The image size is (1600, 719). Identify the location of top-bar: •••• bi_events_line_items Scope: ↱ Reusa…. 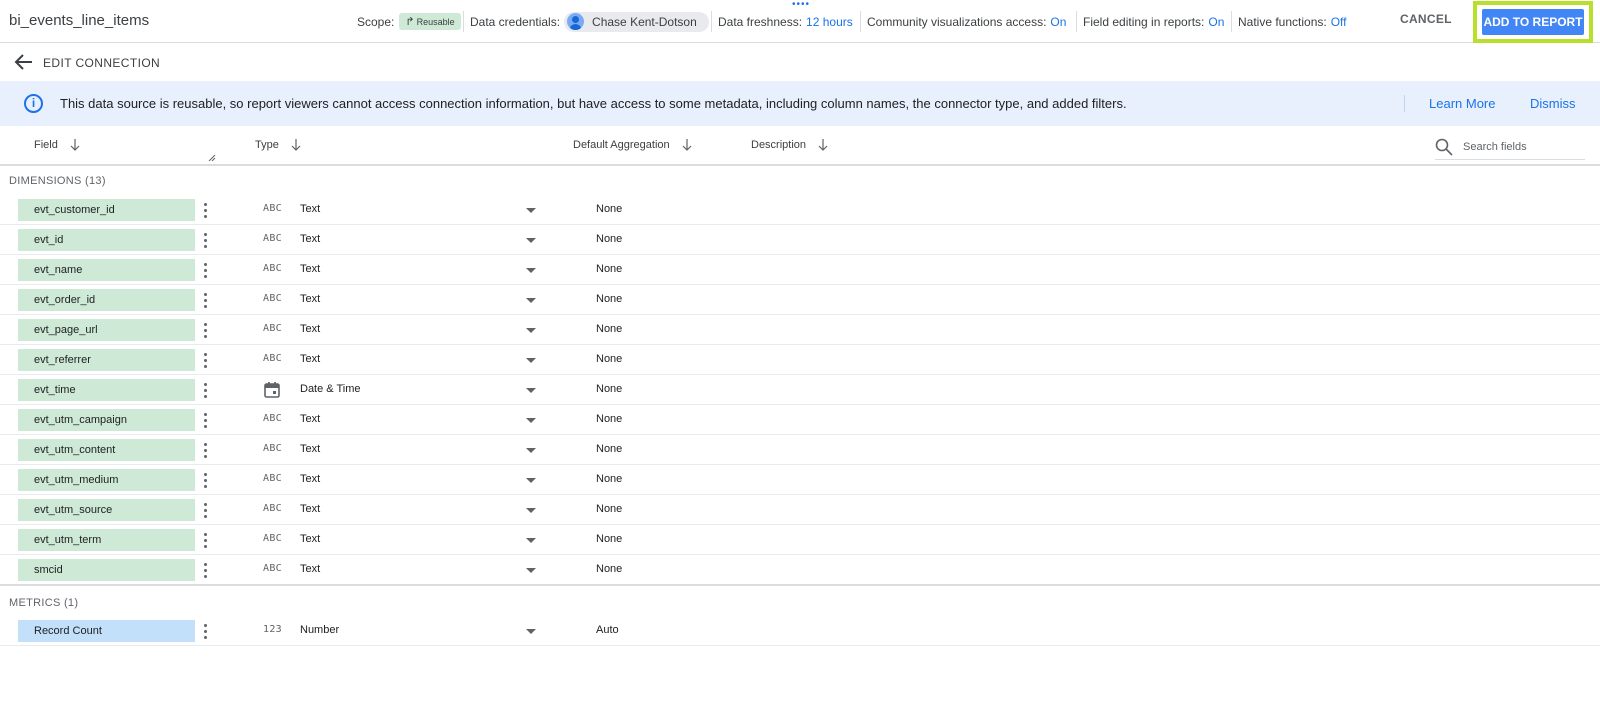
(800, 21).